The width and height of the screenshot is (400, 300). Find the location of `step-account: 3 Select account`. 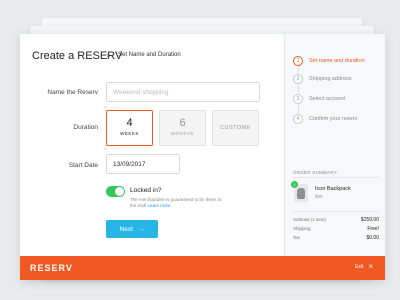

step-account: 3 Select account is located at coordinates (319, 99).